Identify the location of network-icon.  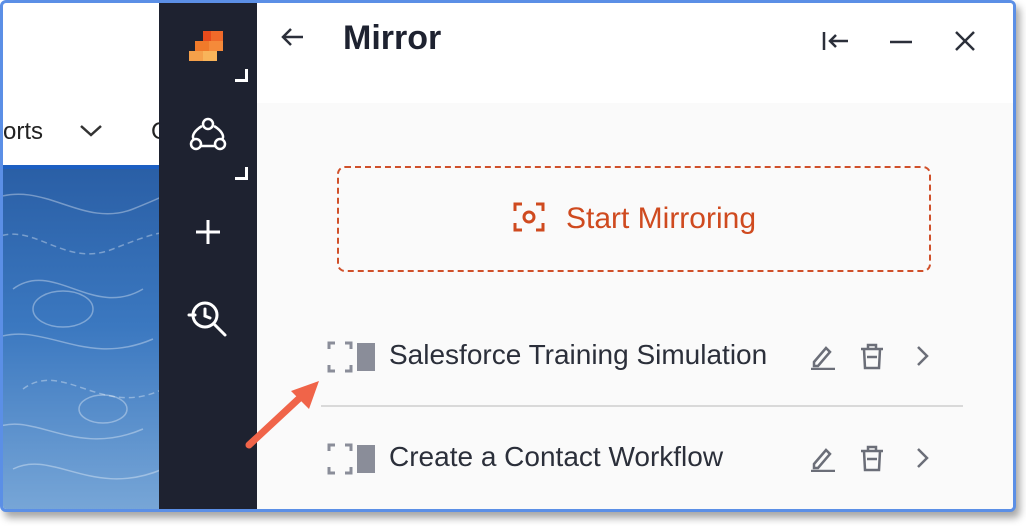
(208, 136).